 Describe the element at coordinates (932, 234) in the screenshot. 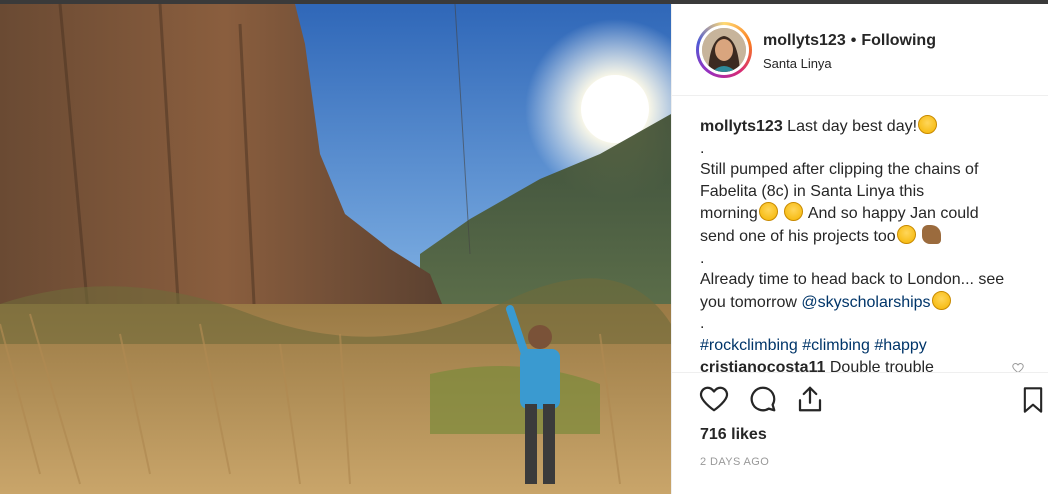

I see `flexed-biceps-emoji-icon` at that location.